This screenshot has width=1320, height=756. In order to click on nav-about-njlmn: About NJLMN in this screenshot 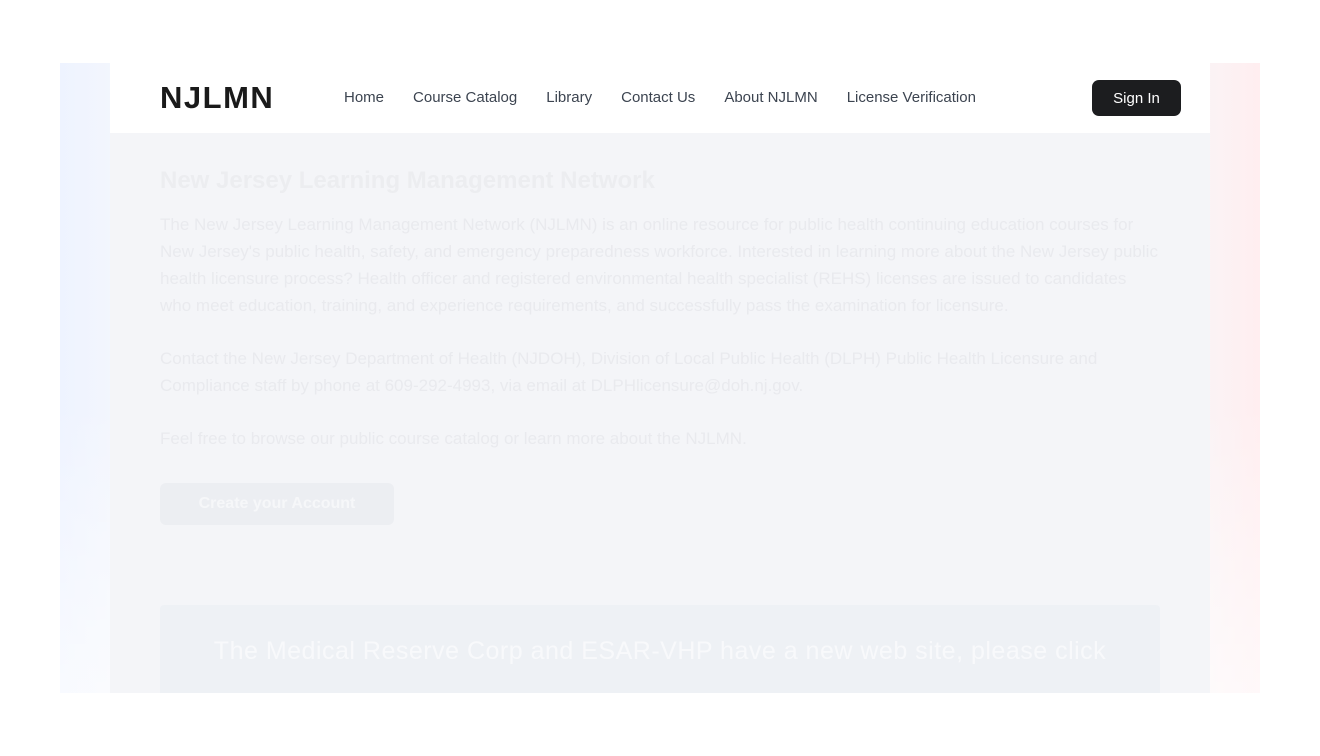, I will do `click(770, 98)`.